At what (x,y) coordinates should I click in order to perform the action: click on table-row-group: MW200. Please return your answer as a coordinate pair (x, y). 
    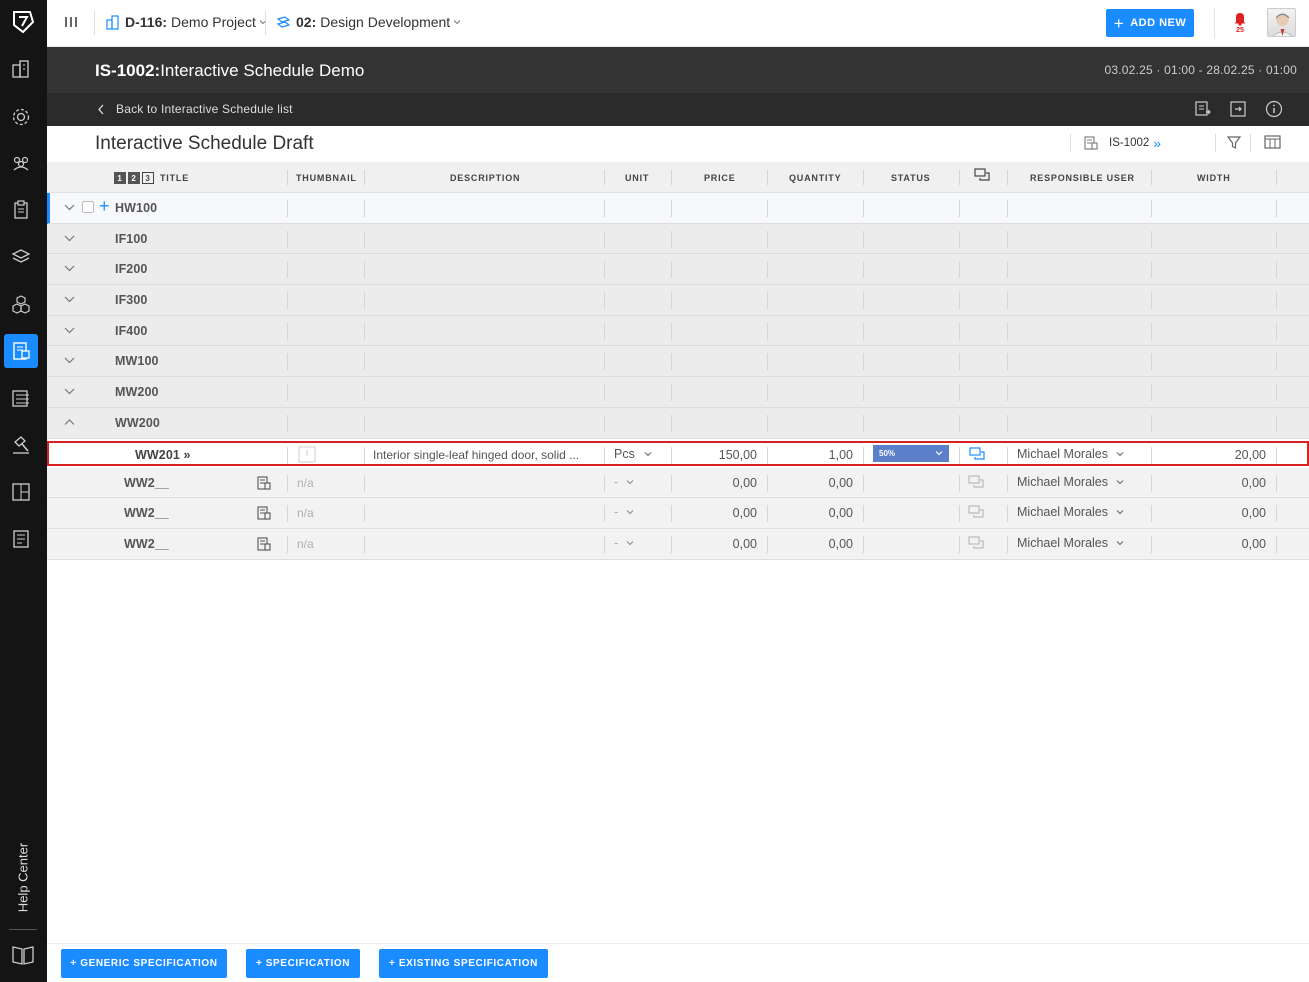
    Looking at the image, I should click on (678, 392).